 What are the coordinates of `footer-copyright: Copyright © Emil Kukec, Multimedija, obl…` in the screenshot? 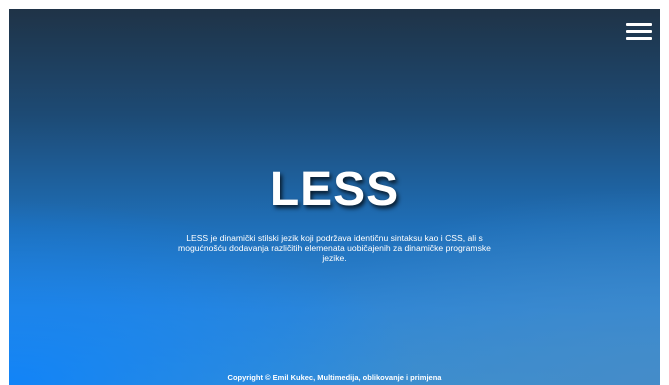 It's located at (334, 377).